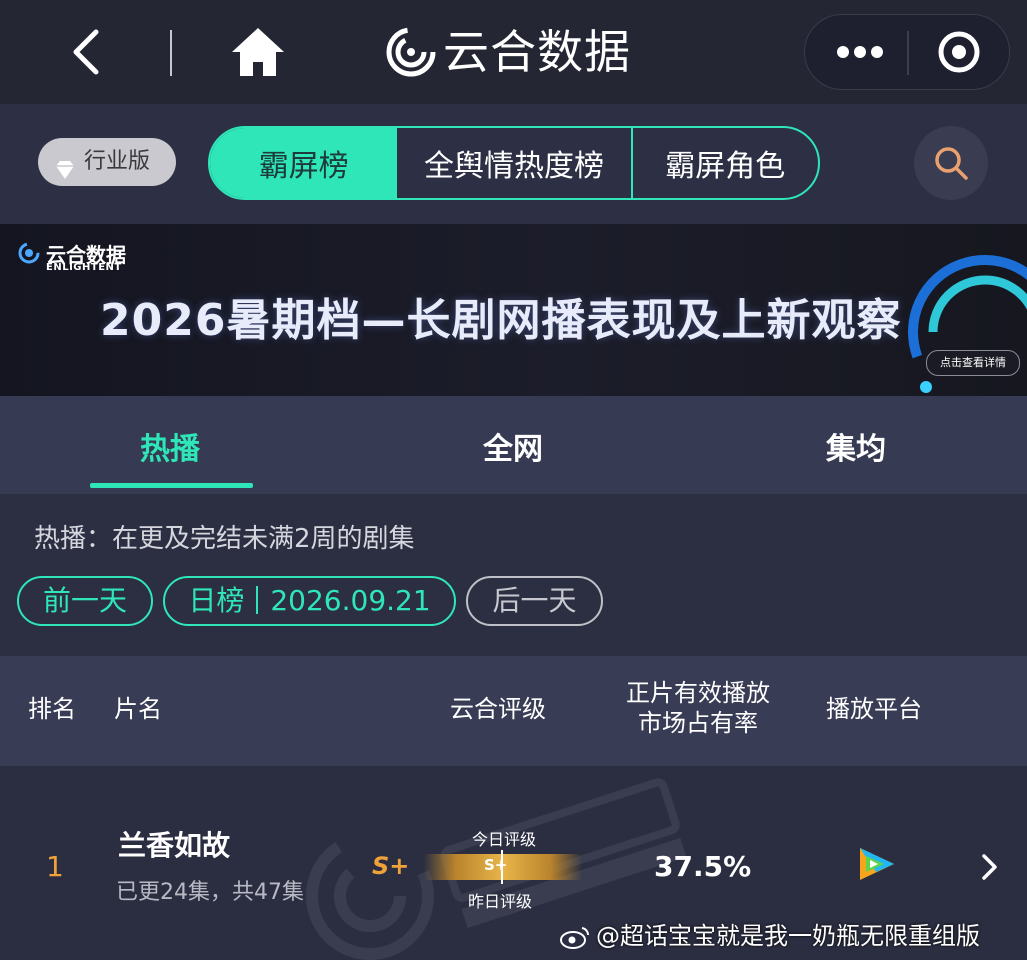 Image resolution: width=1027 pixels, height=960 pixels. I want to click on show-title: 兰香如故, so click(174, 844).